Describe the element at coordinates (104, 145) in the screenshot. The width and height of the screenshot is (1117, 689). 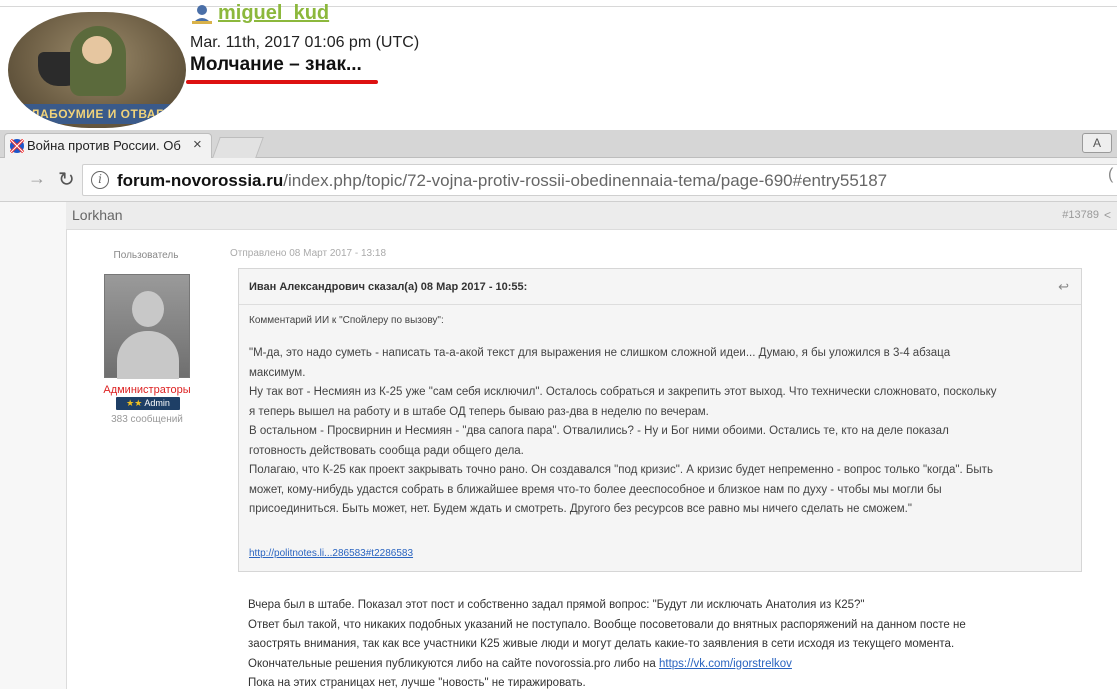
I see `tab-title: Война против России. Об` at that location.